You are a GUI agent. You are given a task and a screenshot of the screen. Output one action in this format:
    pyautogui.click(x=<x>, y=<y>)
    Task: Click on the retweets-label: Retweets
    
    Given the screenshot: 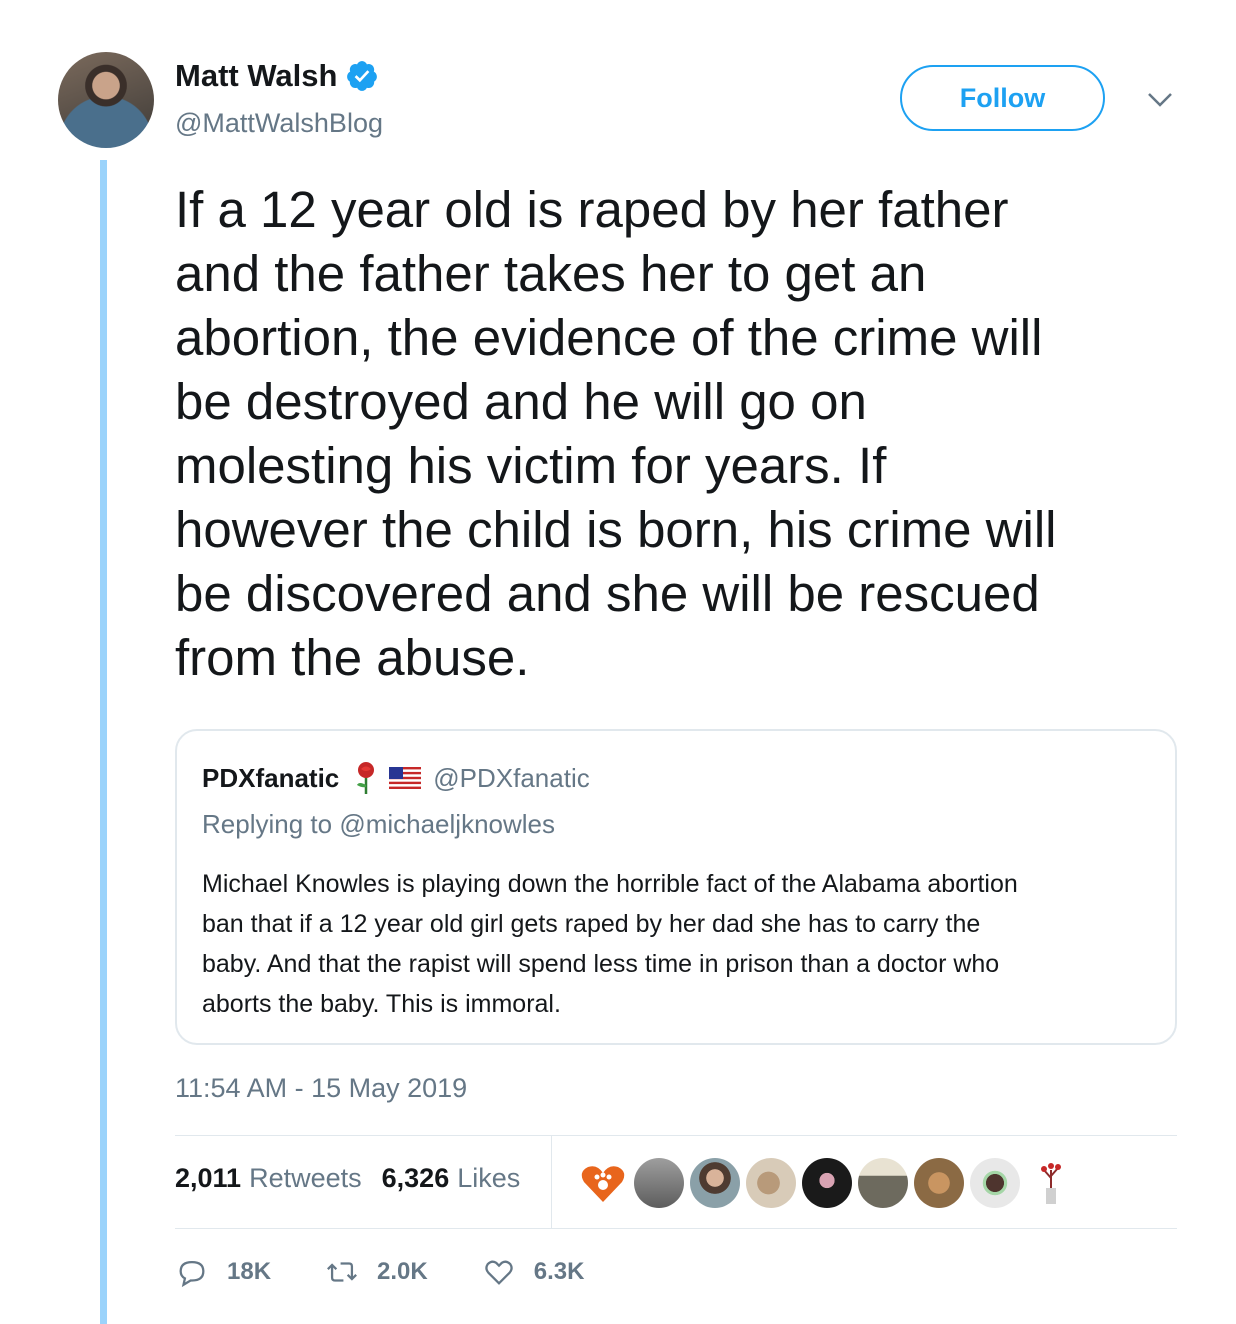 What is the action you would take?
    pyautogui.click(x=305, y=1178)
    